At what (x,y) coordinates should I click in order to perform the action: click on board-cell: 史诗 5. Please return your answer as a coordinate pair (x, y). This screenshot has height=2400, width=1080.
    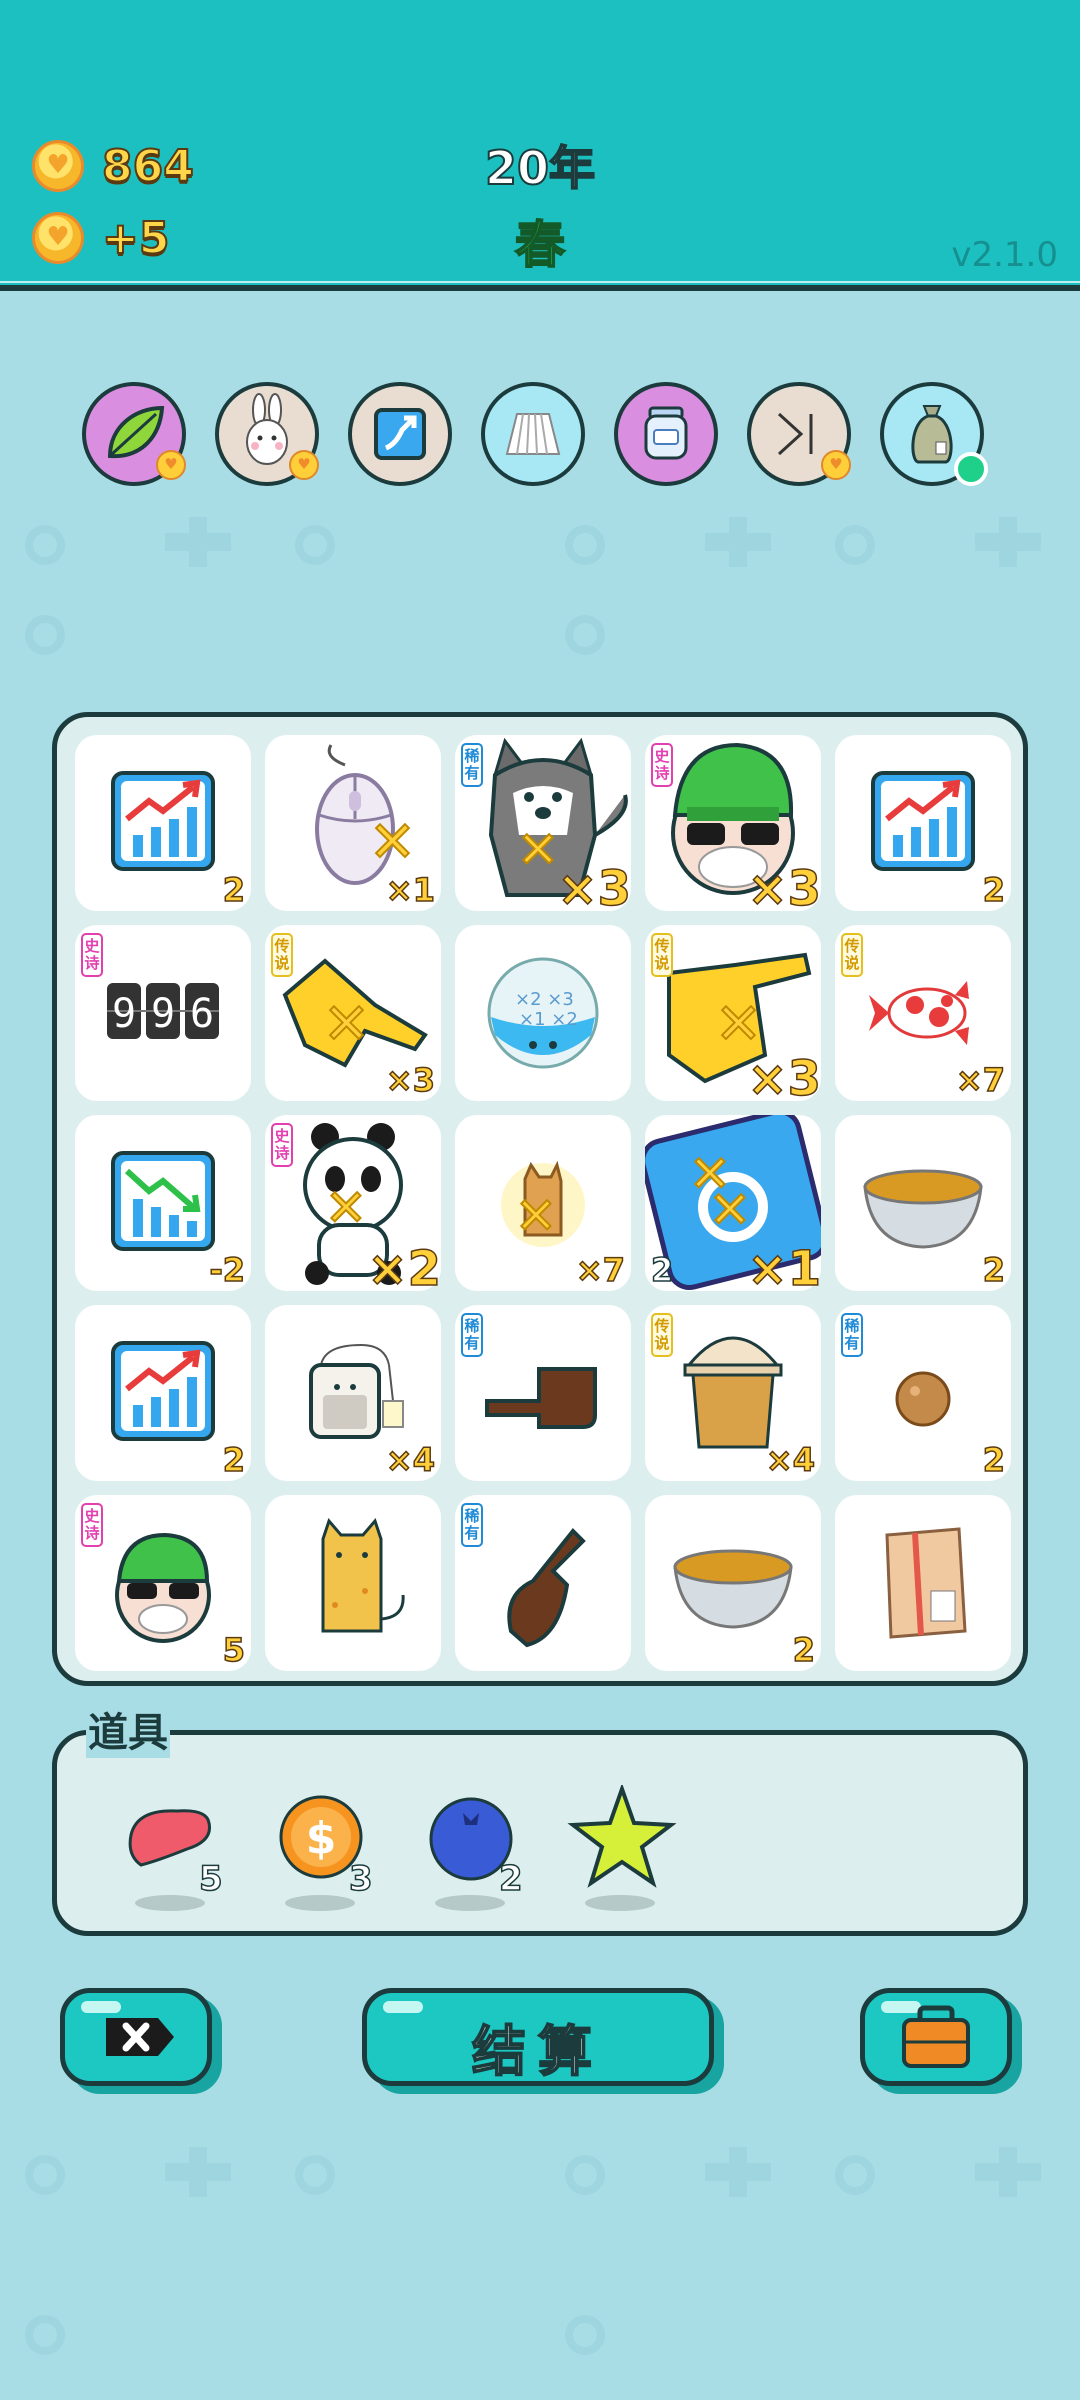
    Looking at the image, I should click on (163, 1583).